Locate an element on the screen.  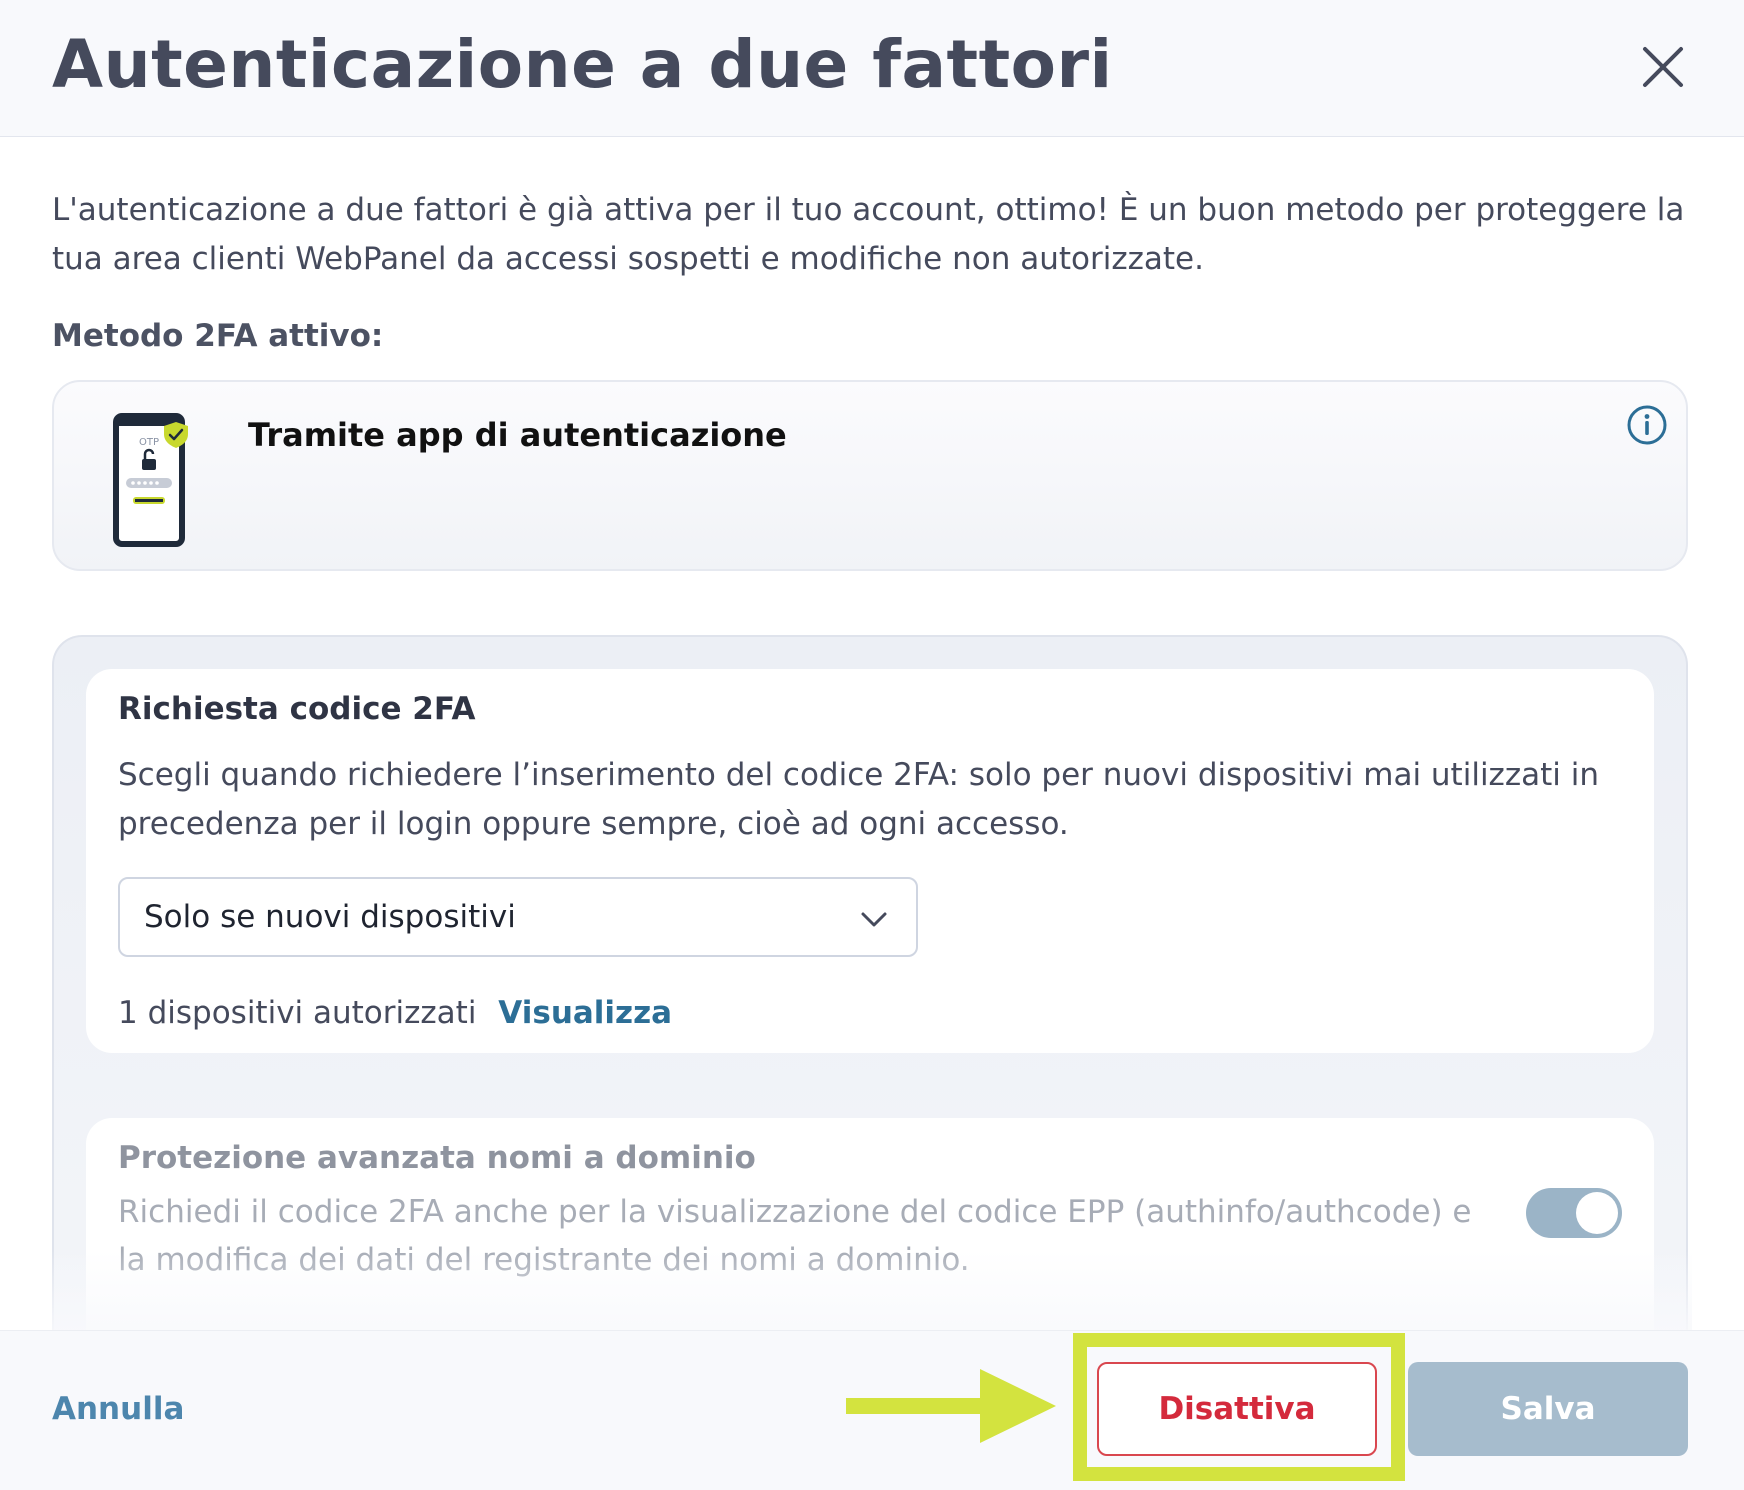
view-devices-link: Visualizza is located at coordinates (585, 1013).